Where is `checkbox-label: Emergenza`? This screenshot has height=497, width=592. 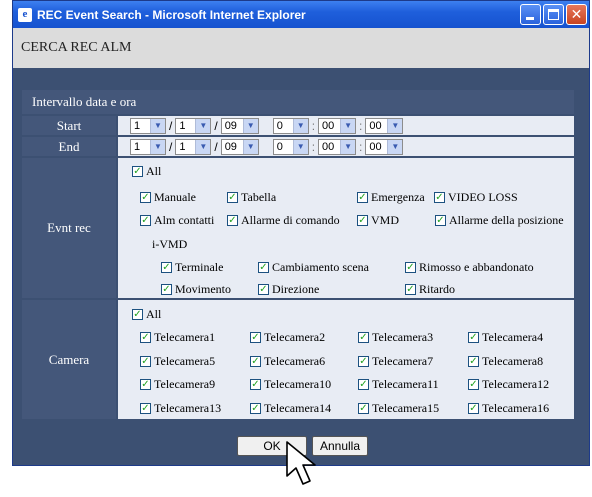 checkbox-label: Emergenza is located at coordinates (398, 197).